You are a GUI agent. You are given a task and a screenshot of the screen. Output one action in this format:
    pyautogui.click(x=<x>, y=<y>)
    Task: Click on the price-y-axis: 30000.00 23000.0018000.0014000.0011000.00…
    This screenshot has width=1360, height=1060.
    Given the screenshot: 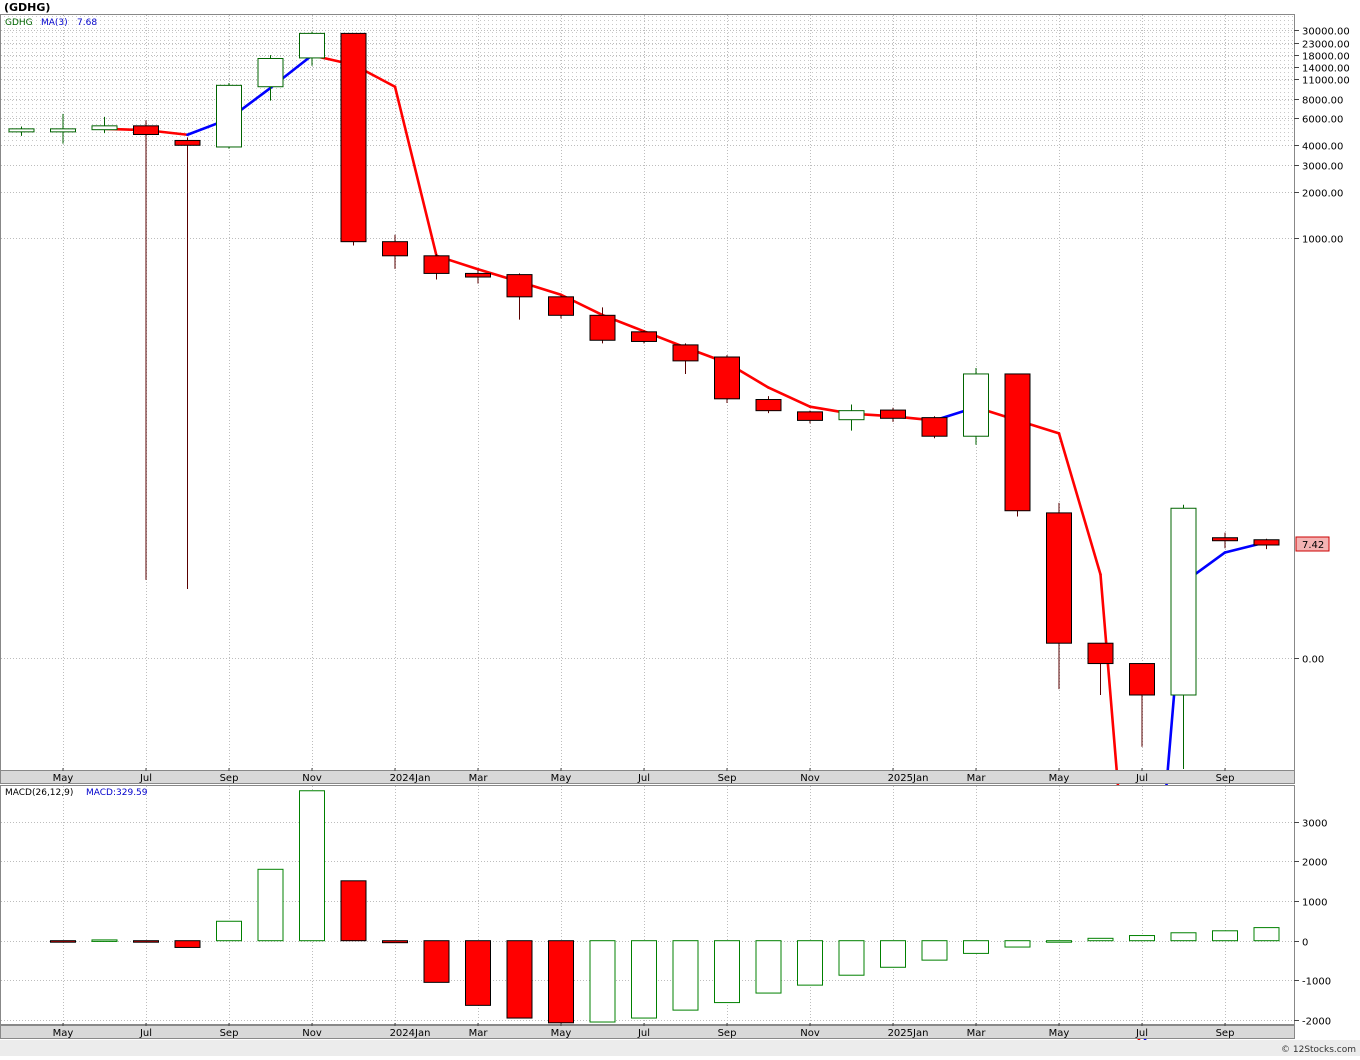 What is the action you would take?
    pyautogui.click(x=1322, y=346)
    